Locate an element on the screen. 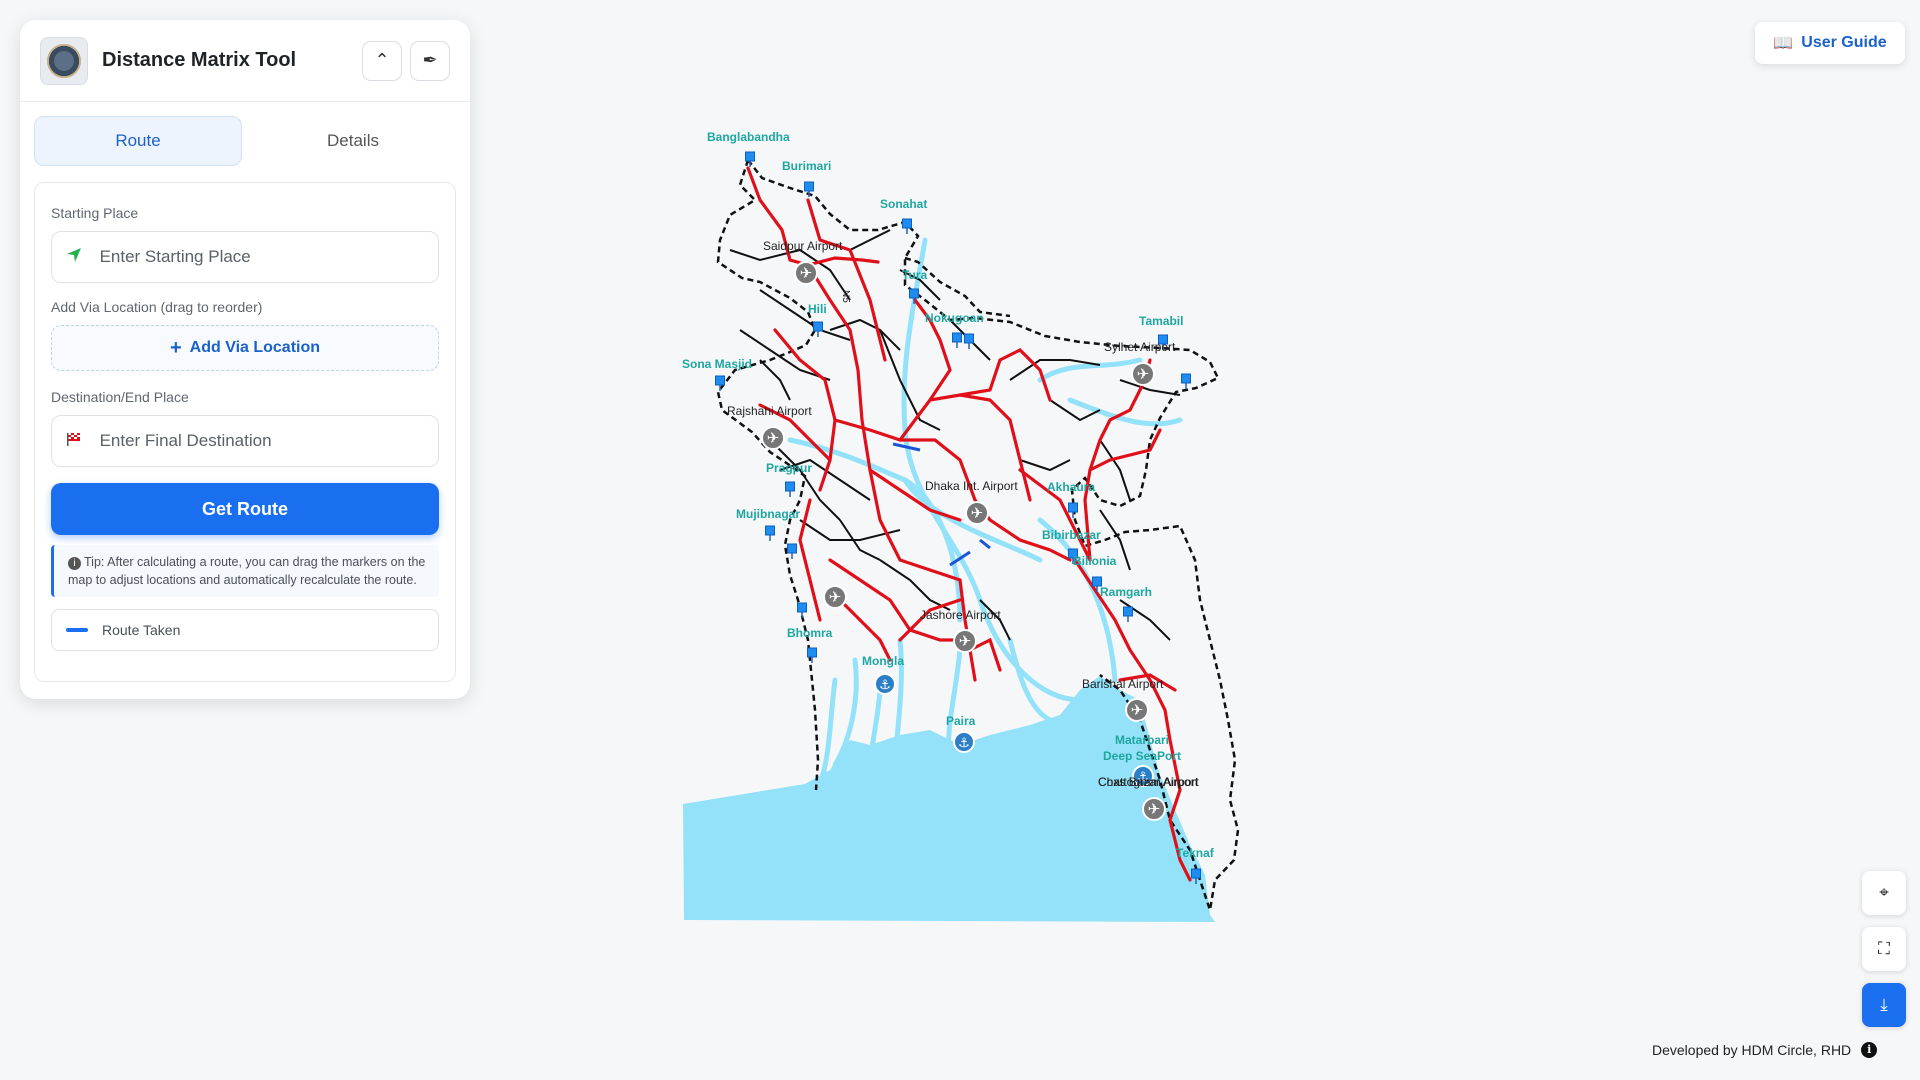  tab-route: Route is located at coordinates (138, 141).